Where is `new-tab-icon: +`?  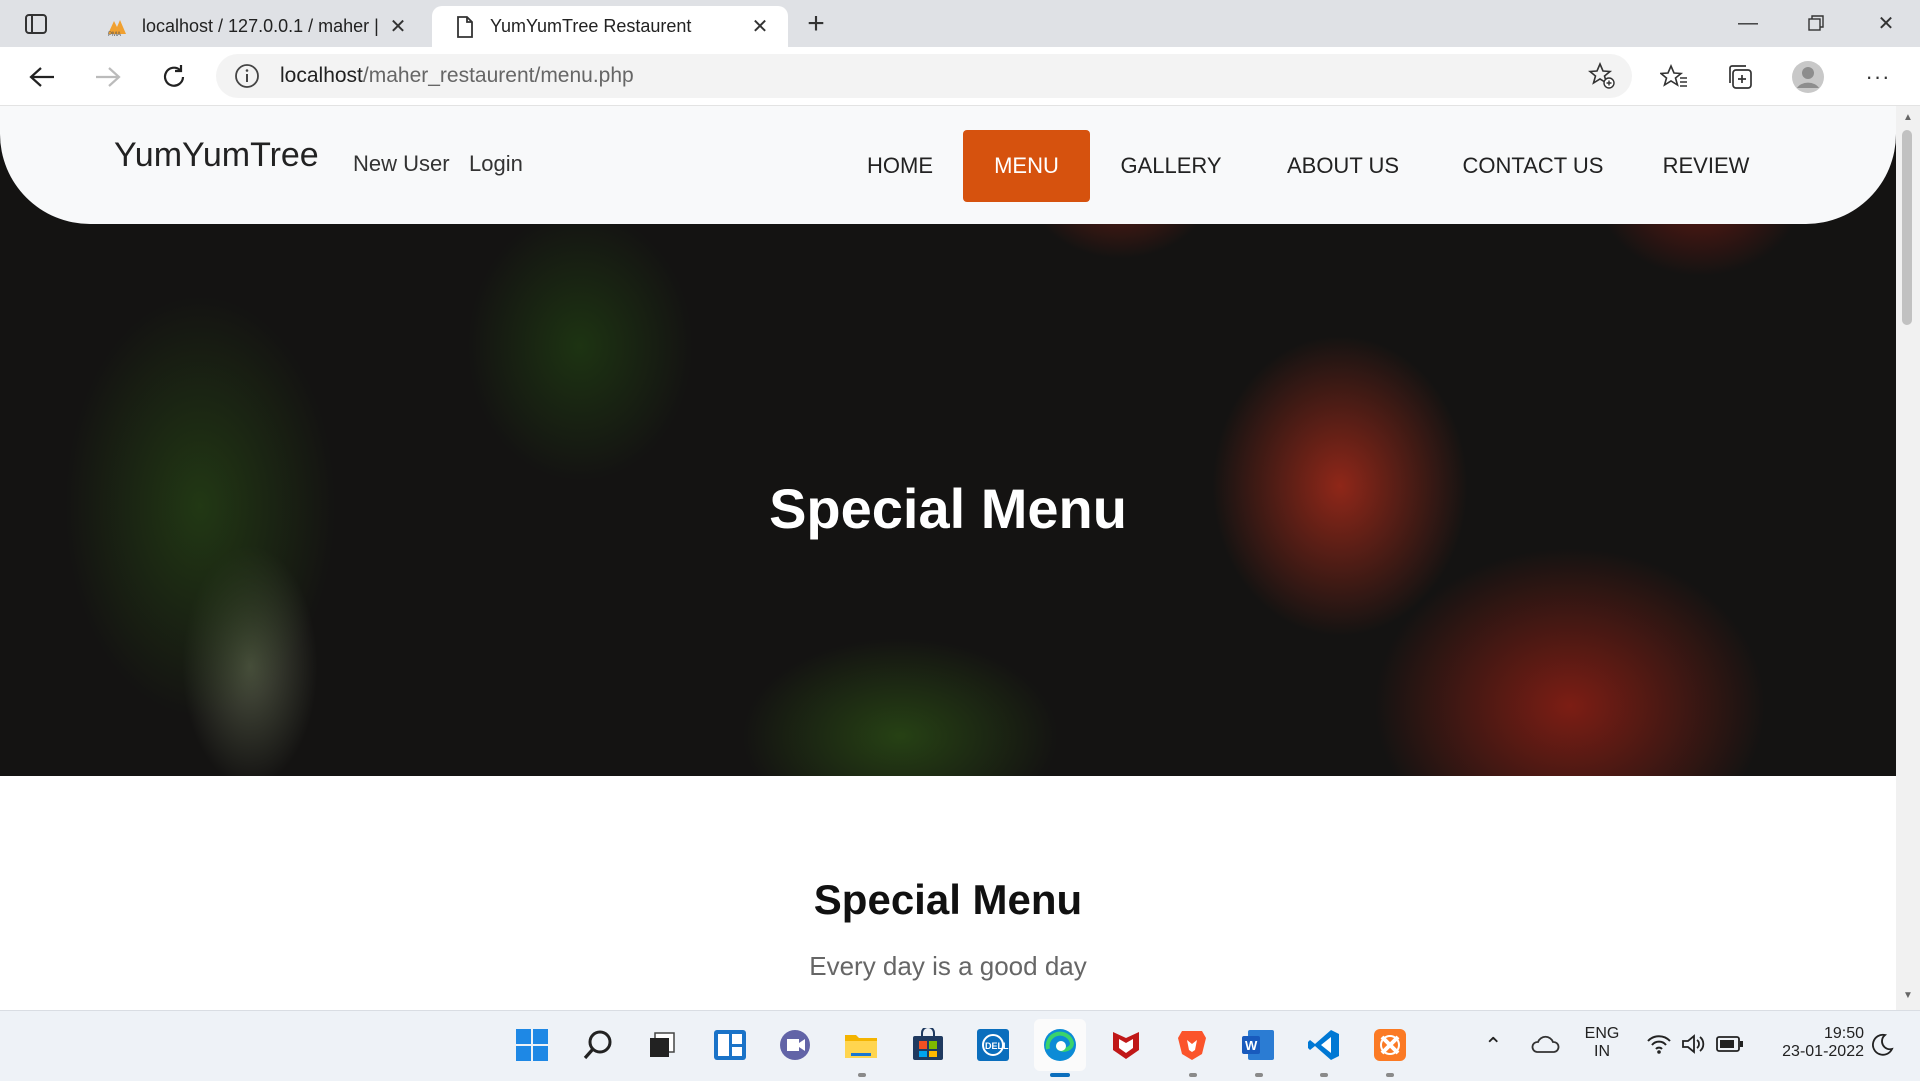 new-tab-icon: + is located at coordinates (816, 23).